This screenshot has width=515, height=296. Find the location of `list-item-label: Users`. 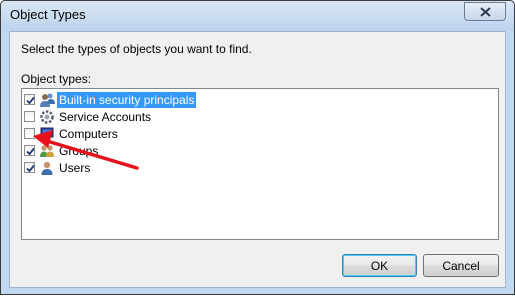

list-item-label: Users is located at coordinates (75, 167).